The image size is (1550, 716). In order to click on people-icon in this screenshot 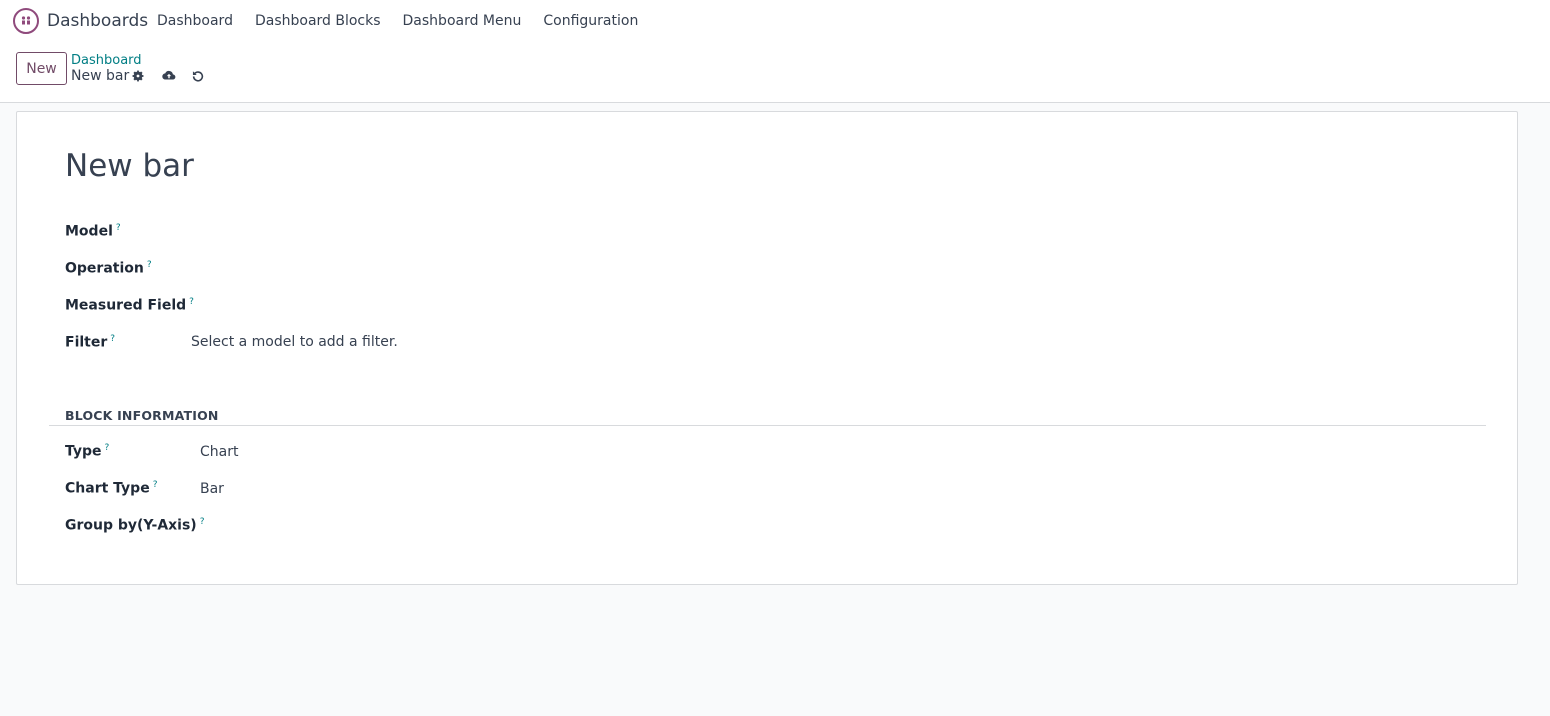, I will do `click(26, 20)`.